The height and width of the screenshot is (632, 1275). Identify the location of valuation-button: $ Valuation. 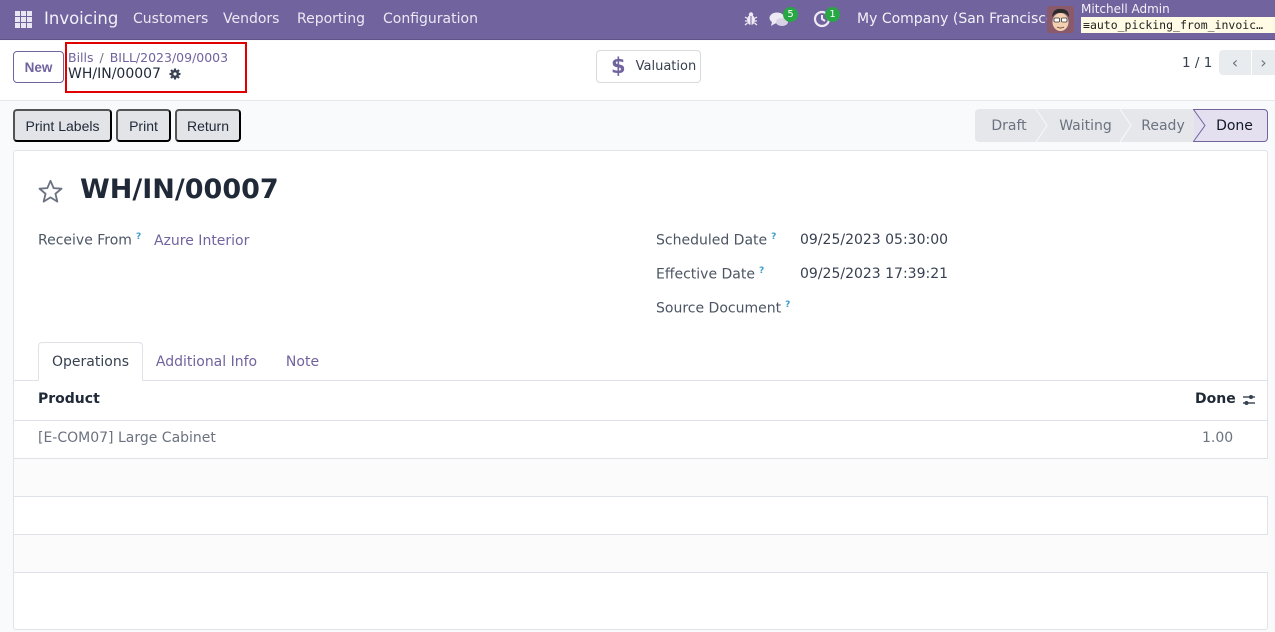
(648, 66).